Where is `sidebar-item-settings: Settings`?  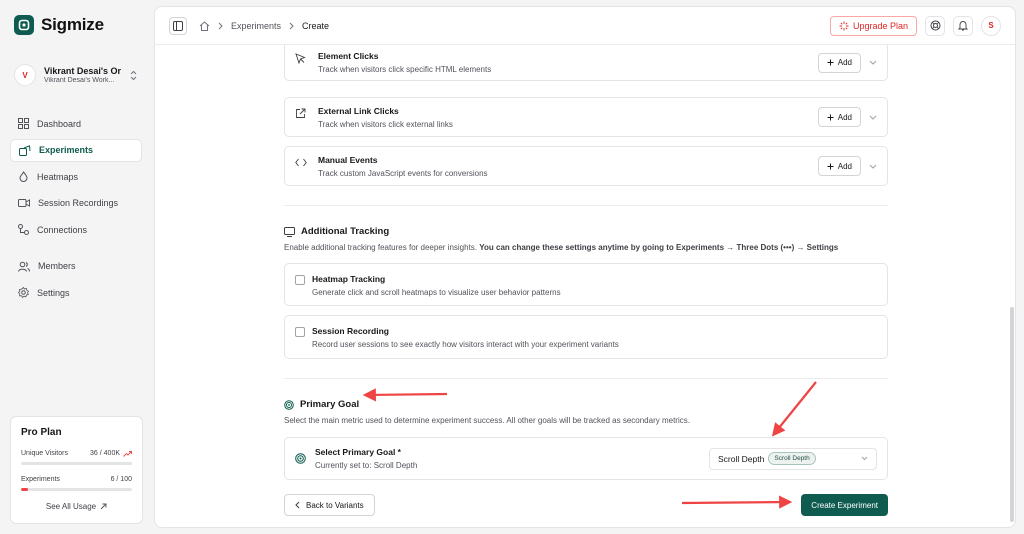
sidebar-item-settings: Settings is located at coordinates (76, 292).